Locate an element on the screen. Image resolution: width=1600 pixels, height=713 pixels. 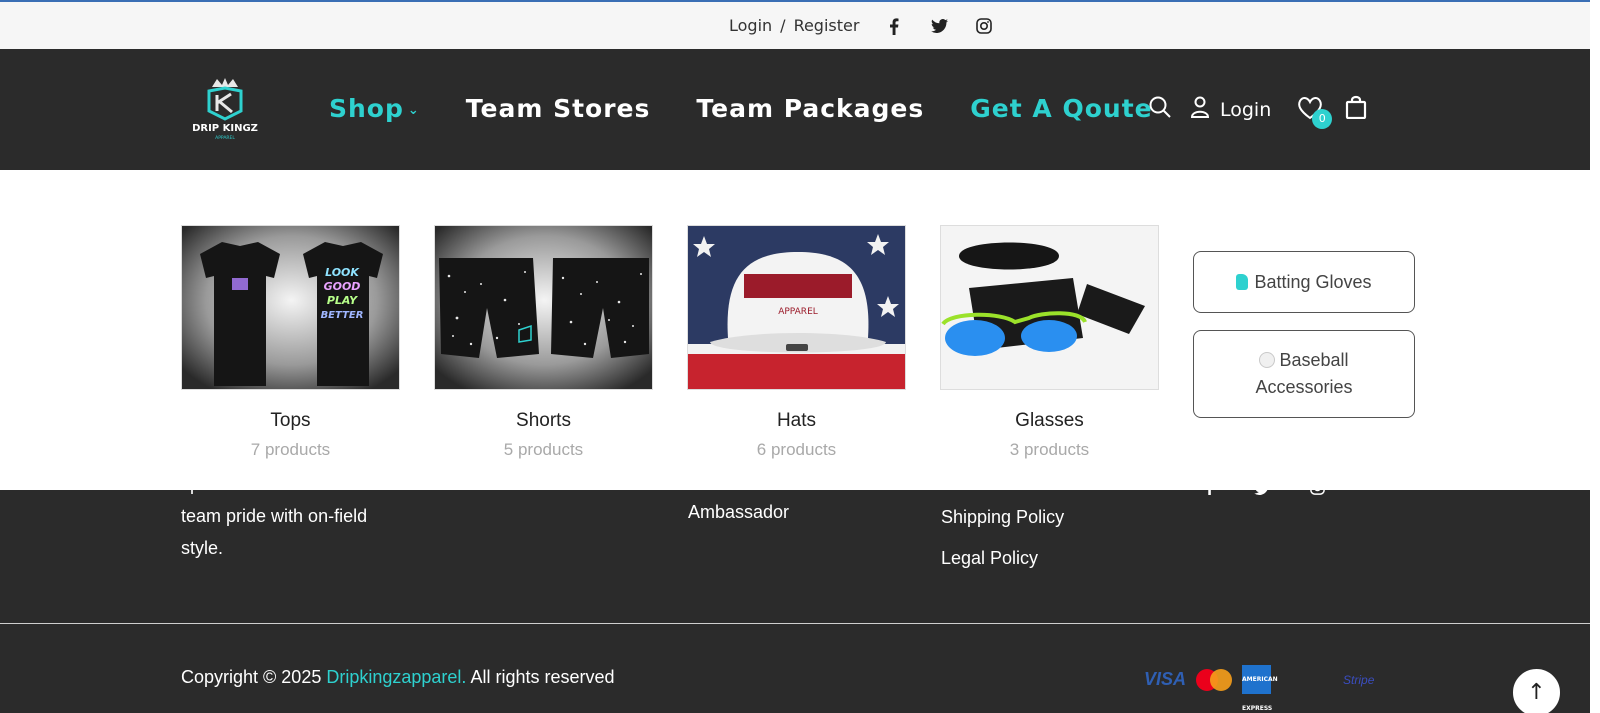
footer-link-legal-policy: Legal Policy is located at coordinates (989, 558).